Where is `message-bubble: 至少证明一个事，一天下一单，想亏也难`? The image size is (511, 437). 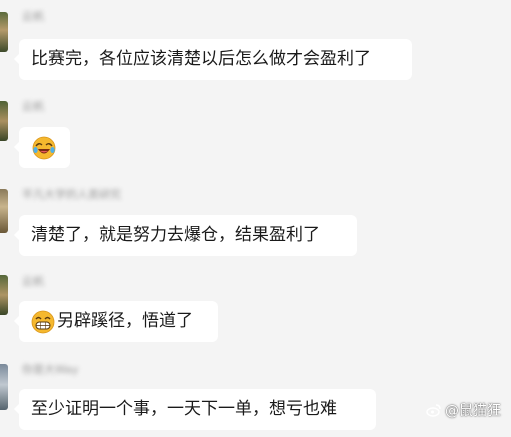 message-bubble: 至少证明一个事，一天下一单，想亏也难 is located at coordinates (195, 409).